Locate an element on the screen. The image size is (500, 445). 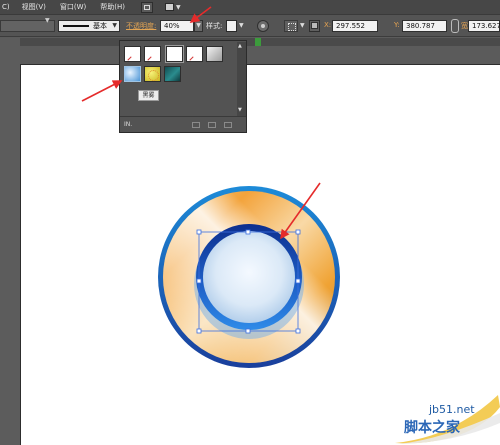
popup-footer: IN. is located at coordinates (183, 124).